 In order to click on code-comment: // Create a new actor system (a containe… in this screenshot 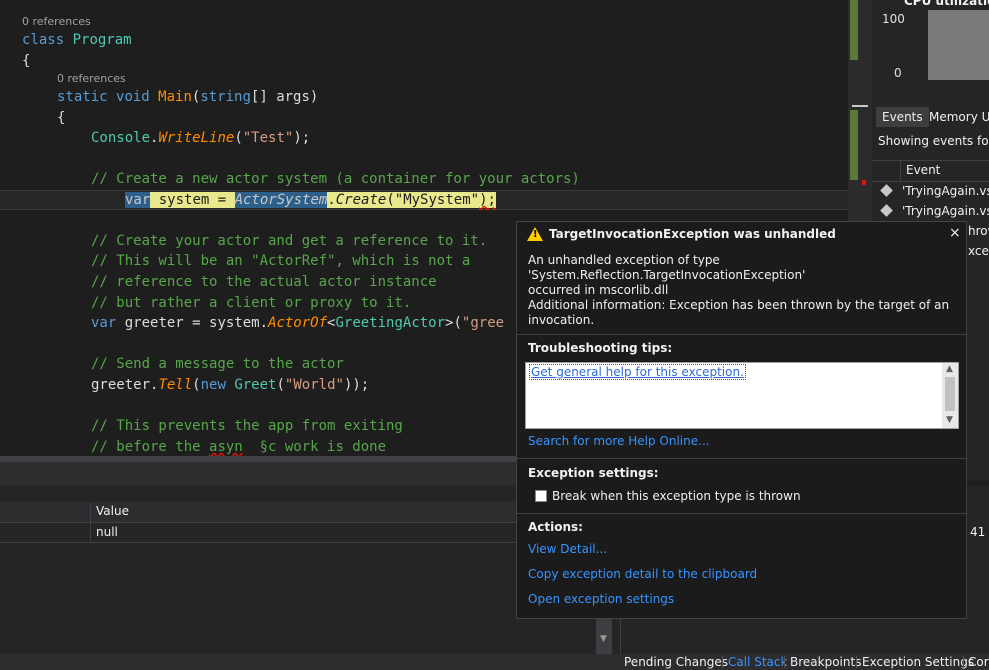, I will do `click(335, 179)`.